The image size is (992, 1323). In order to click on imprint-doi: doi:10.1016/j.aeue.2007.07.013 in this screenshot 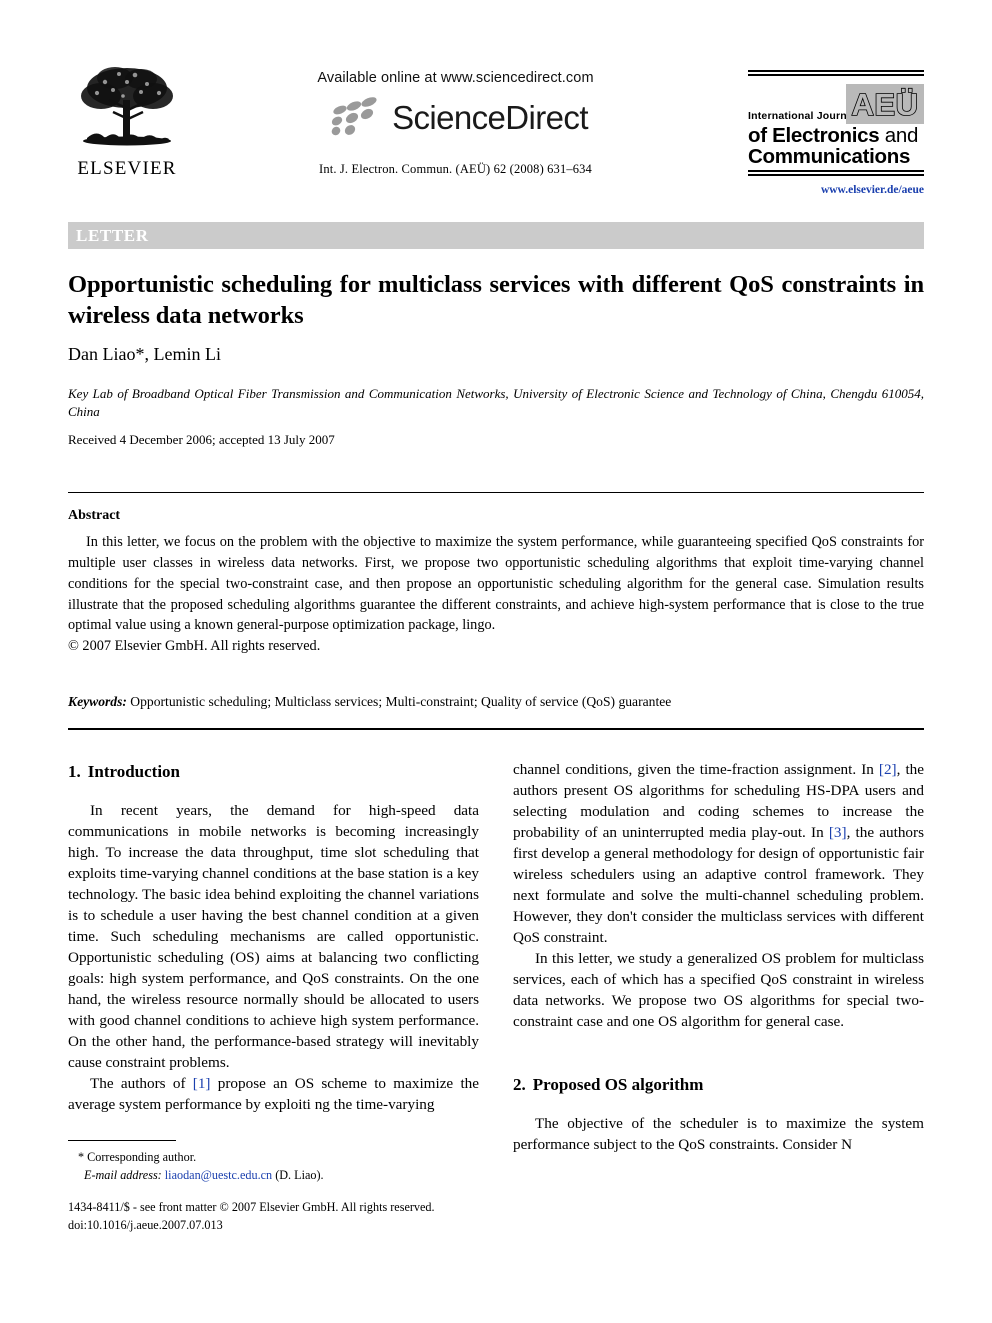, I will do `click(145, 1225)`.